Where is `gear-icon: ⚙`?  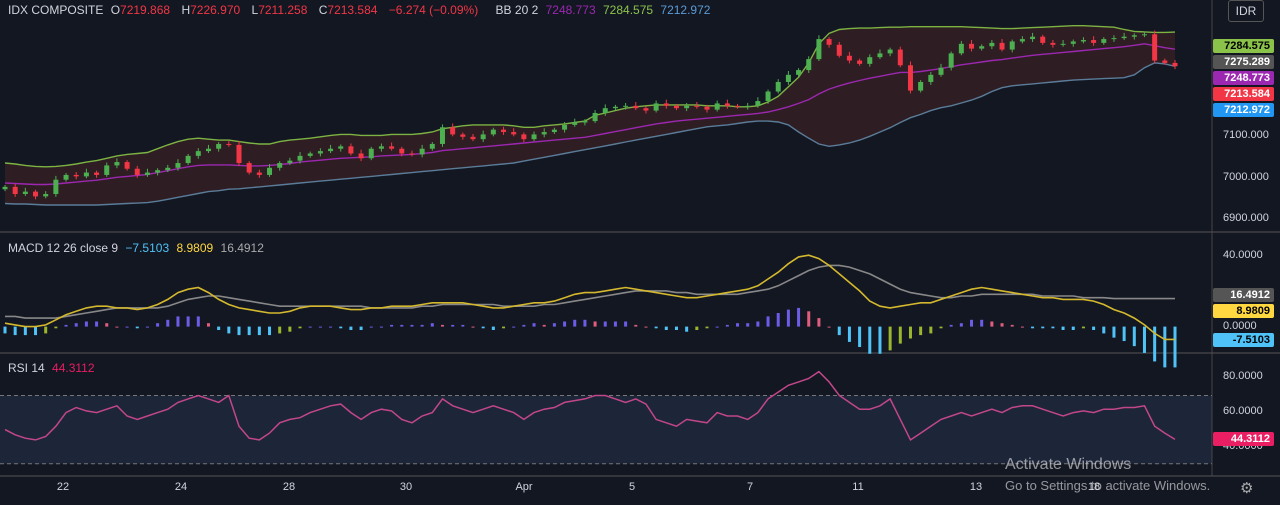
gear-icon: ⚙ is located at coordinates (1246, 488).